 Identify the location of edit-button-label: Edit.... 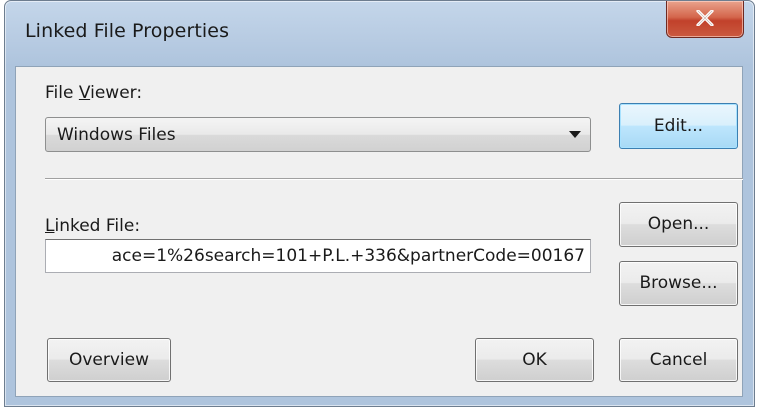
(678, 126).